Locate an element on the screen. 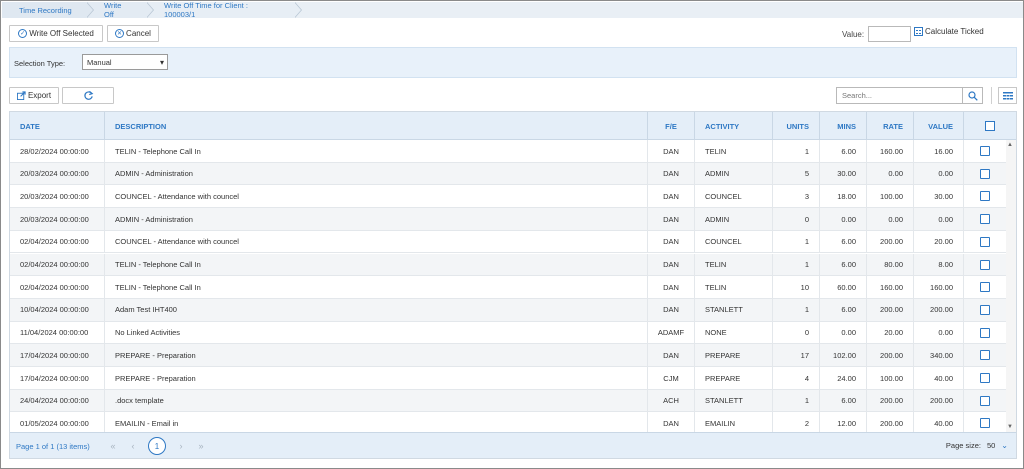 This screenshot has height=469, width=1024. breadcrumb-item-write-off: Write Off is located at coordinates (120, 10).